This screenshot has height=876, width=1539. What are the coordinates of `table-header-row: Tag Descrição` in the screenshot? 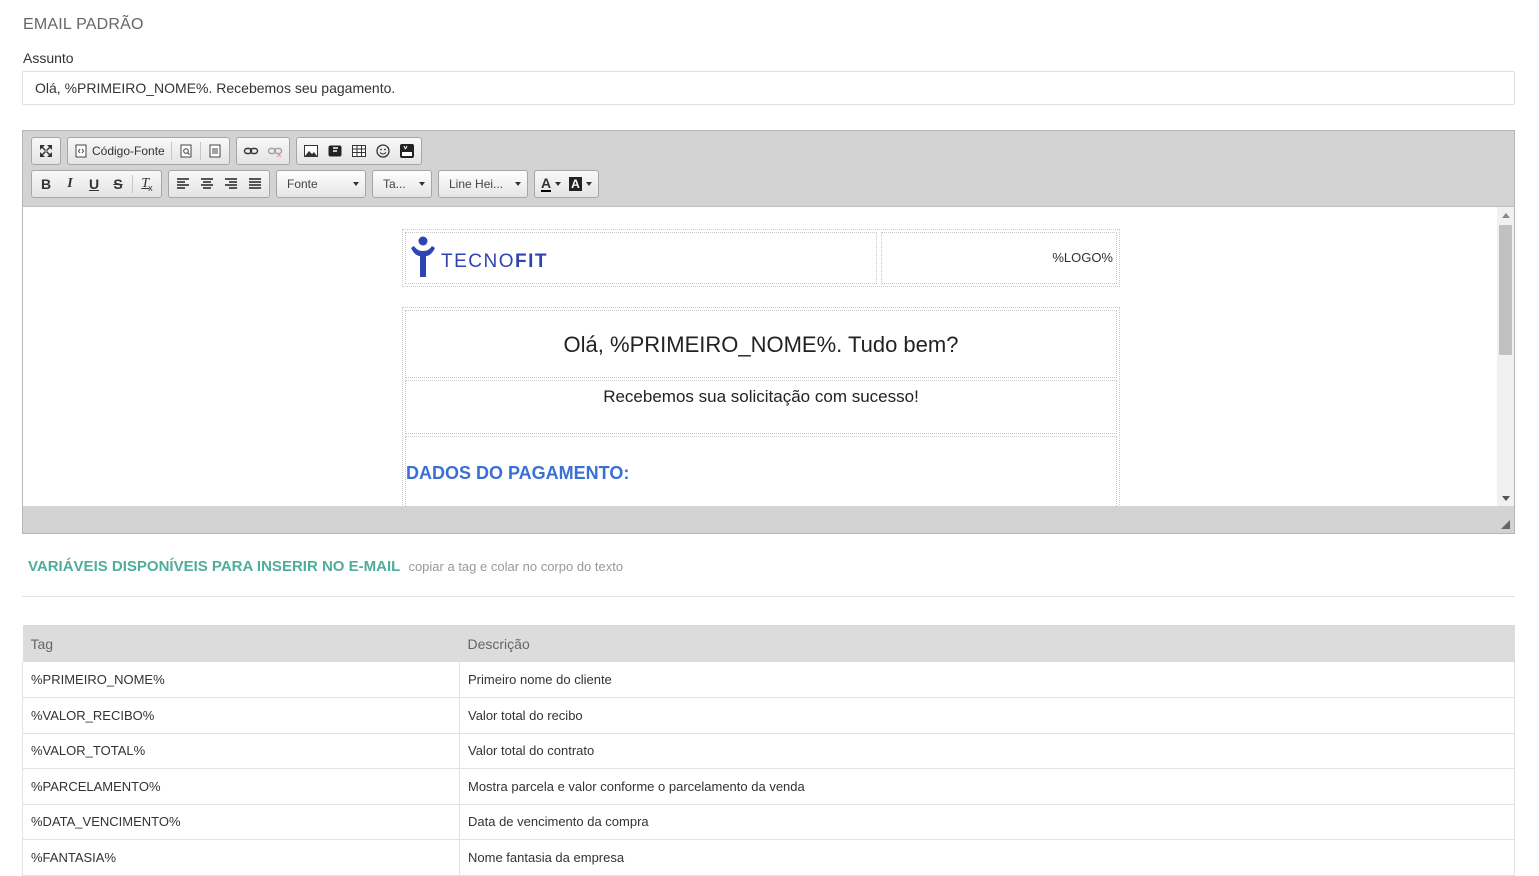 It's located at (768, 643).